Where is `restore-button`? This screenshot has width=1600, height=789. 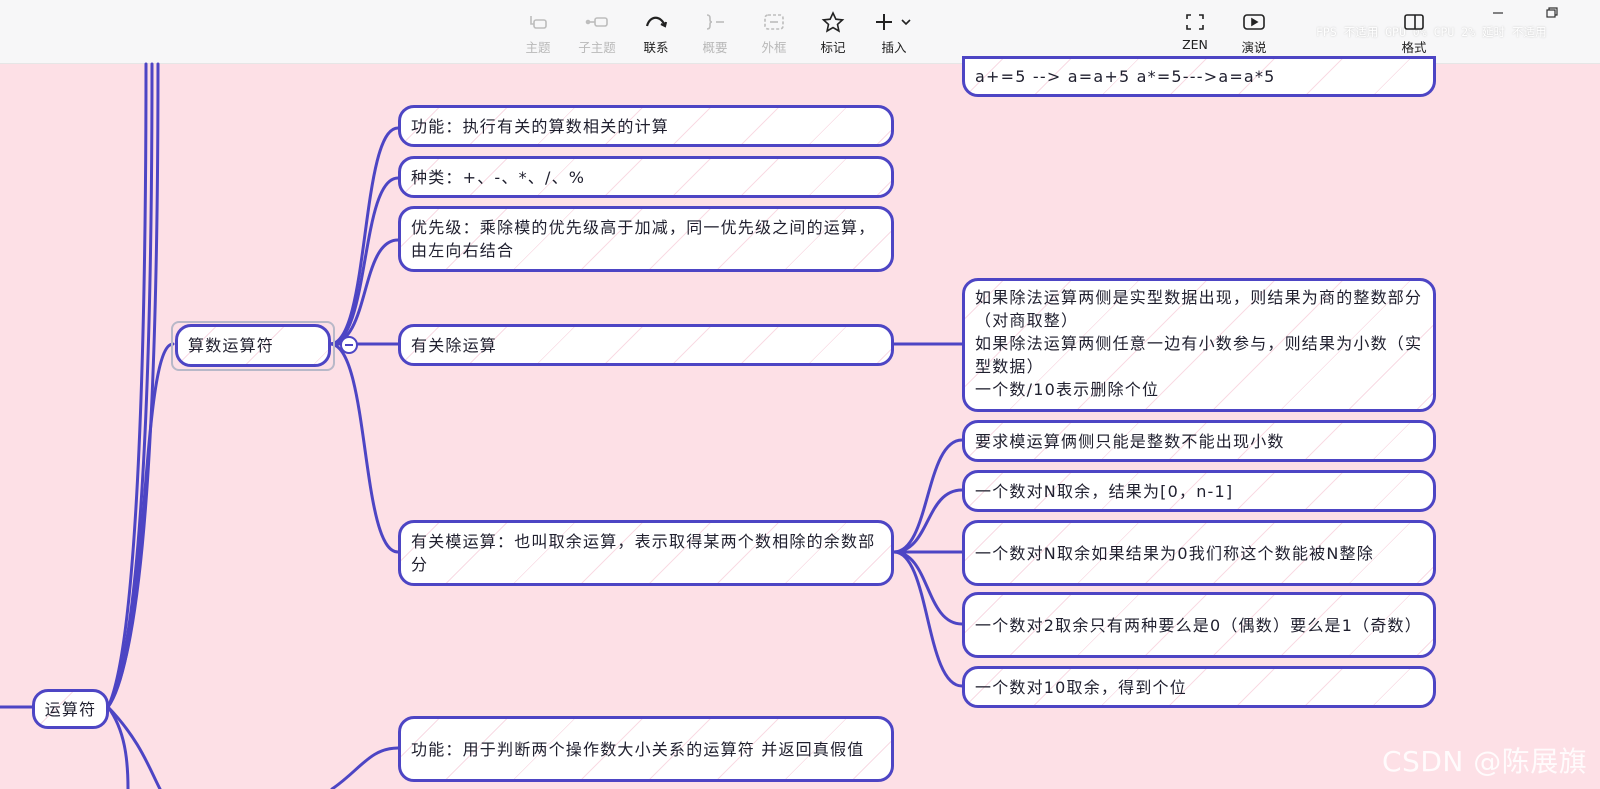 restore-button is located at coordinates (1552, 13).